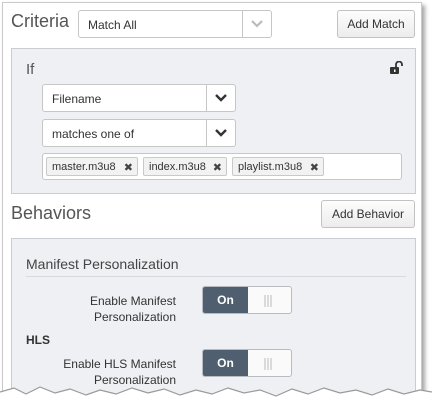  I want to click on value-tag: playlist.m3u8 ✖, so click(278, 166).